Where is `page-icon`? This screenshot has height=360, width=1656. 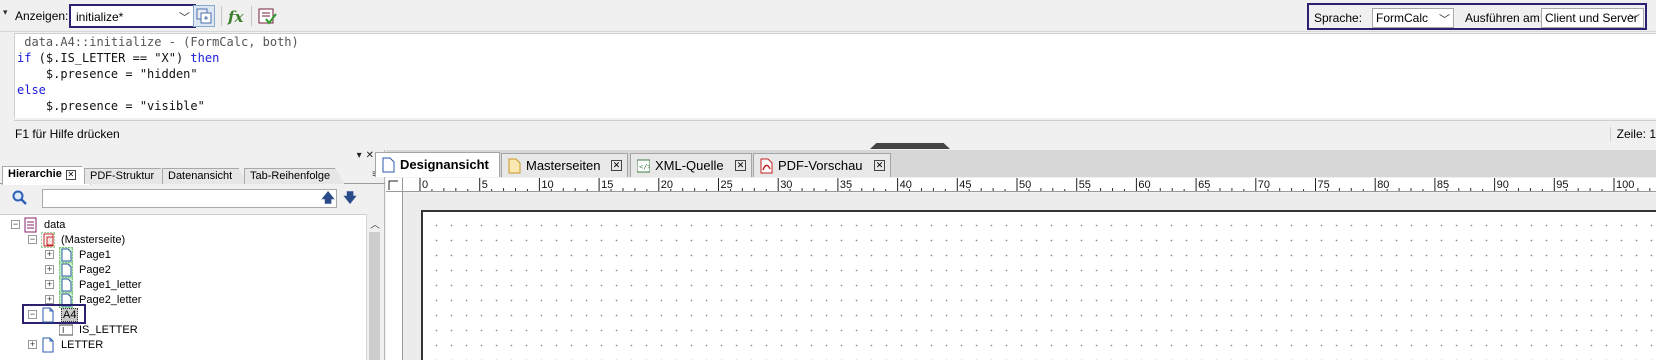
page-icon is located at coordinates (388, 165).